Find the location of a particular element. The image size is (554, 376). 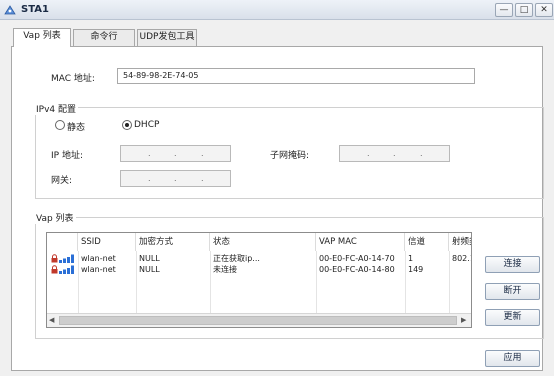

horizontal-scrollbar: ◀ ▶ is located at coordinates (259, 320).